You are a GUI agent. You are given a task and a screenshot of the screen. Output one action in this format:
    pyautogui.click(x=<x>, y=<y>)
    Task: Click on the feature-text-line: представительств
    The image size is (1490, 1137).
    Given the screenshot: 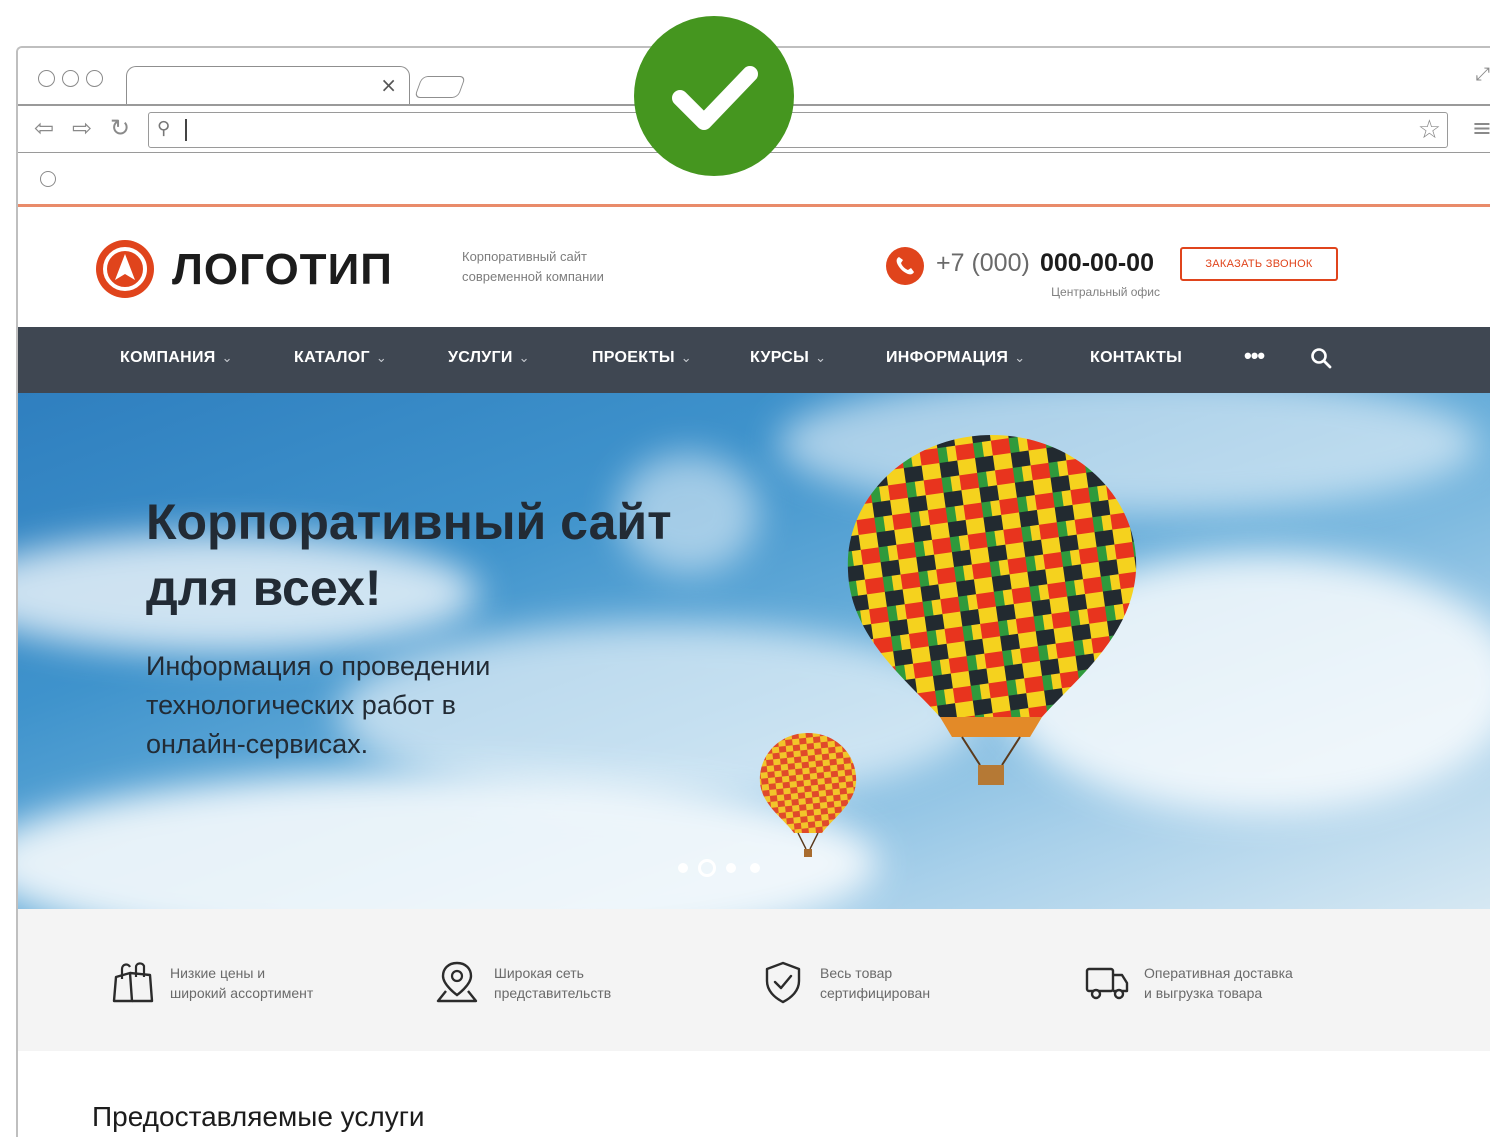 What is the action you would take?
    pyautogui.click(x=553, y=993)
    